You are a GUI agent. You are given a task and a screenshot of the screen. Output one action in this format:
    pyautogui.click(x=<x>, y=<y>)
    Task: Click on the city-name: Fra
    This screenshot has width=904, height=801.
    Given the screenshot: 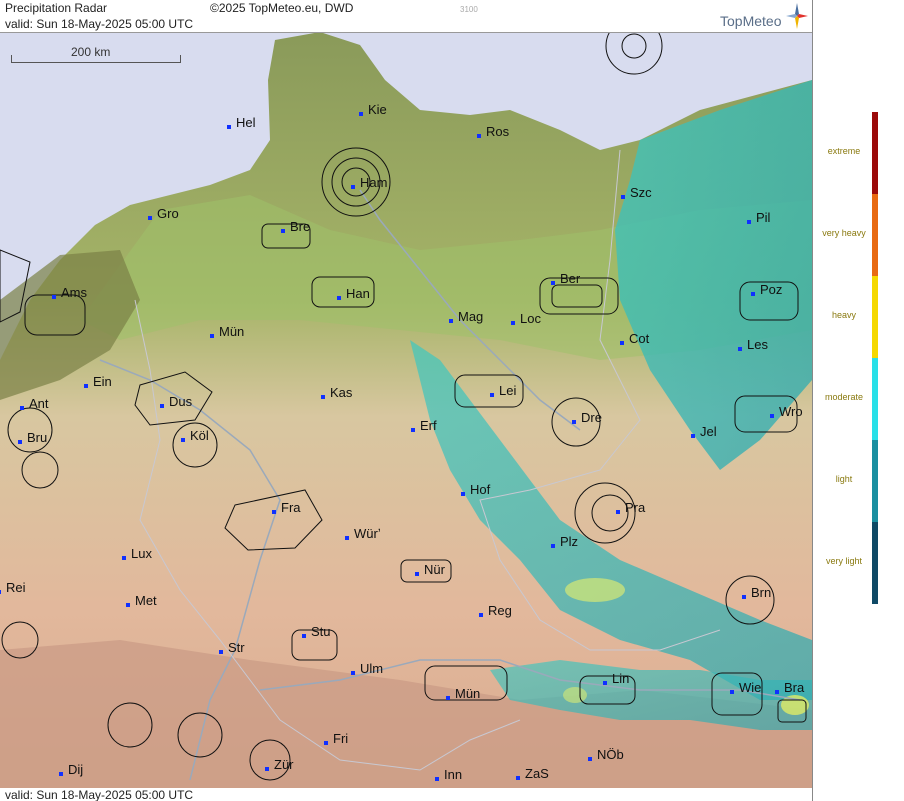 What is the action you would take?
    pyautogui.click(x=291, y=507)
    